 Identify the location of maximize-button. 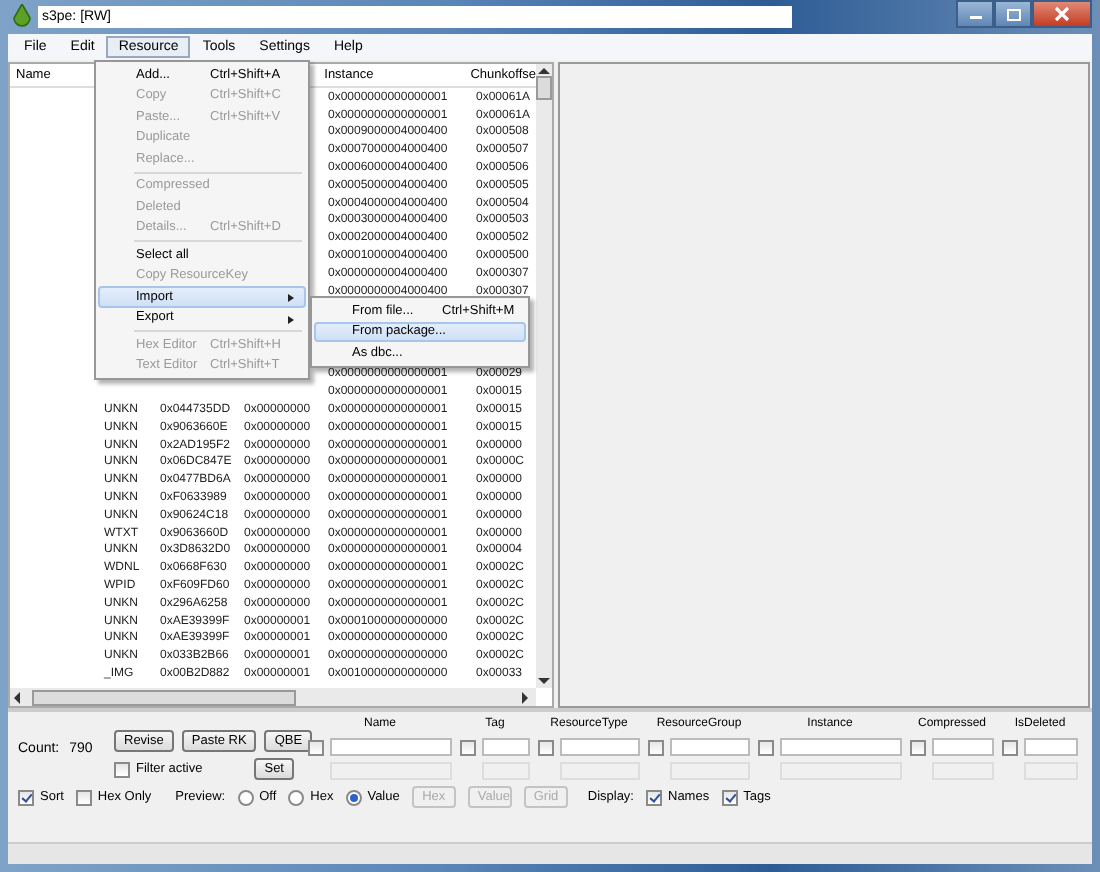
(1013, 14).